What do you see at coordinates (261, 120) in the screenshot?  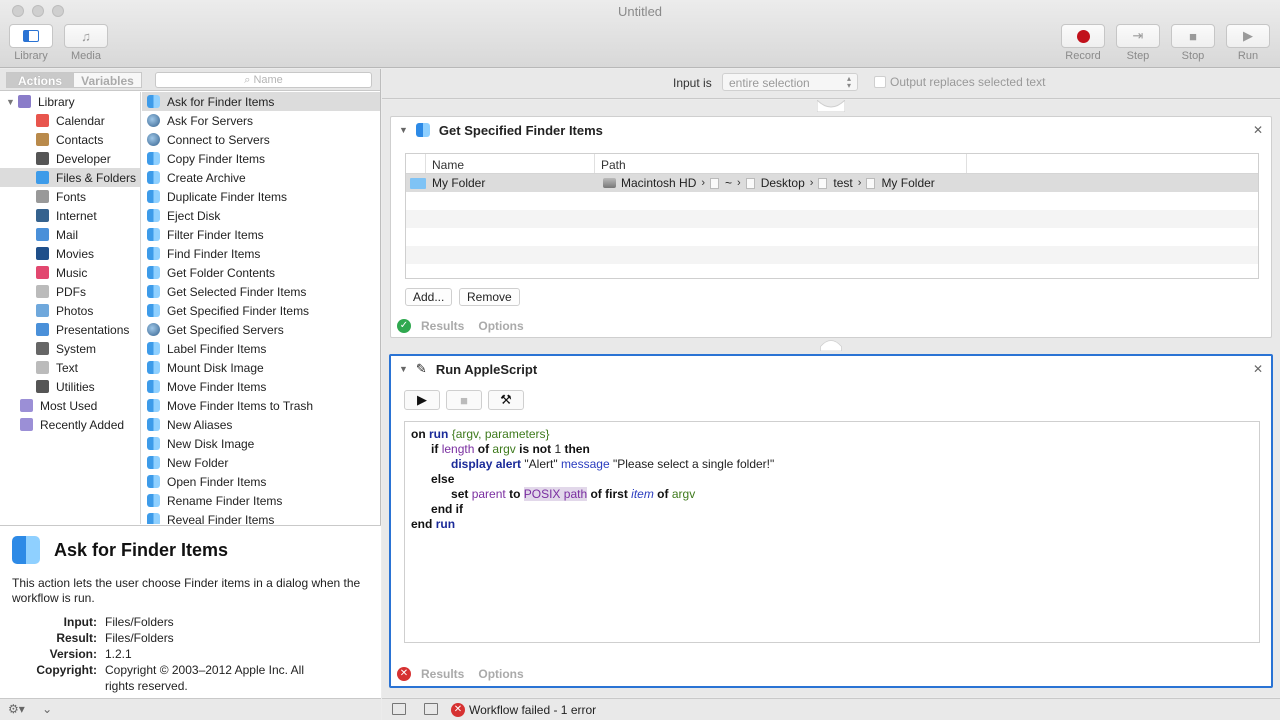 I see `action-item: Ask For Servers` at bounding box center [261, 120].